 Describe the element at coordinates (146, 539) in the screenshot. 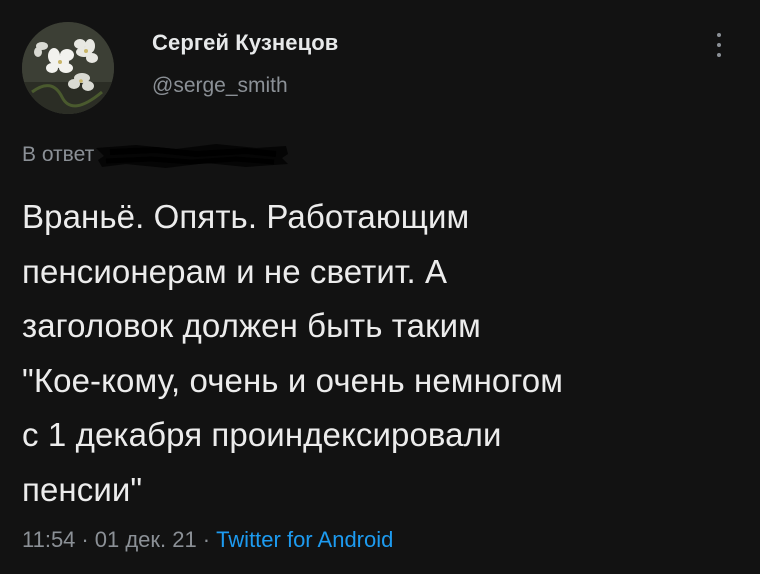

I see `tweet-date: 01 дек. 21` at that location.